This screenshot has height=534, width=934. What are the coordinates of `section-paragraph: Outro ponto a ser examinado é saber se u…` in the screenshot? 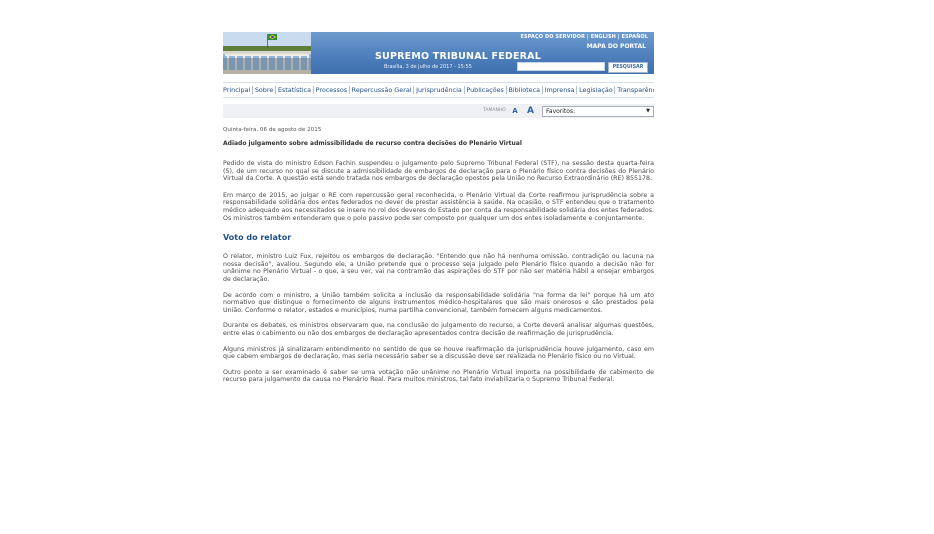 It's located at (438, 376).